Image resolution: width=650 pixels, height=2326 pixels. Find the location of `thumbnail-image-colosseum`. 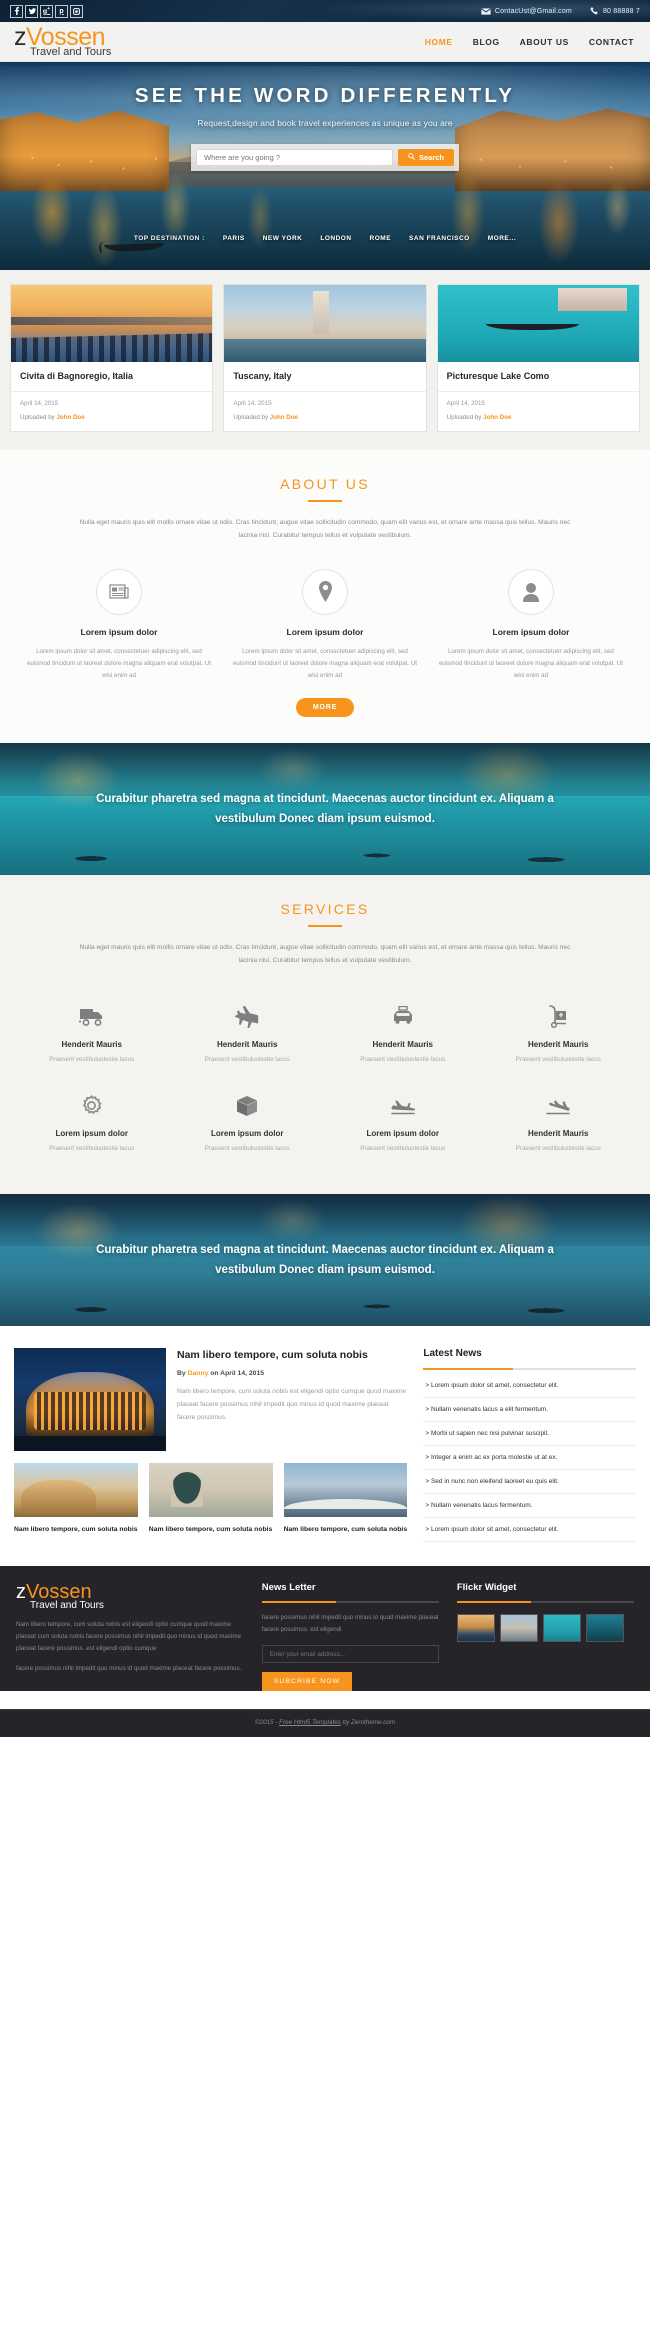

thumbnail-image-colosseum is located at coordinates (76, 1489).